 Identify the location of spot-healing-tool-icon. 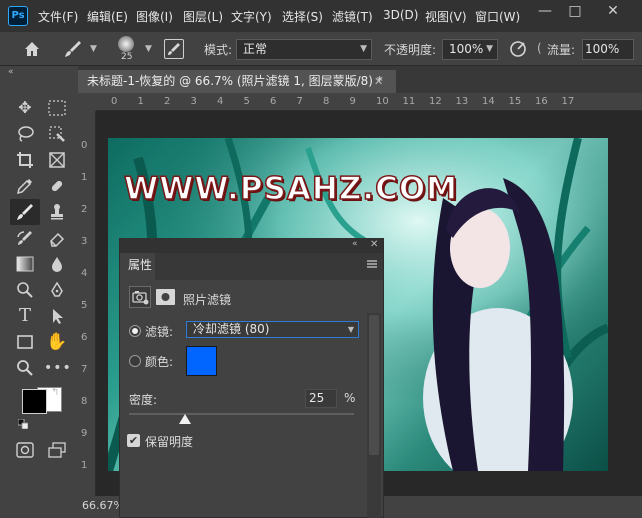
(57, 186).